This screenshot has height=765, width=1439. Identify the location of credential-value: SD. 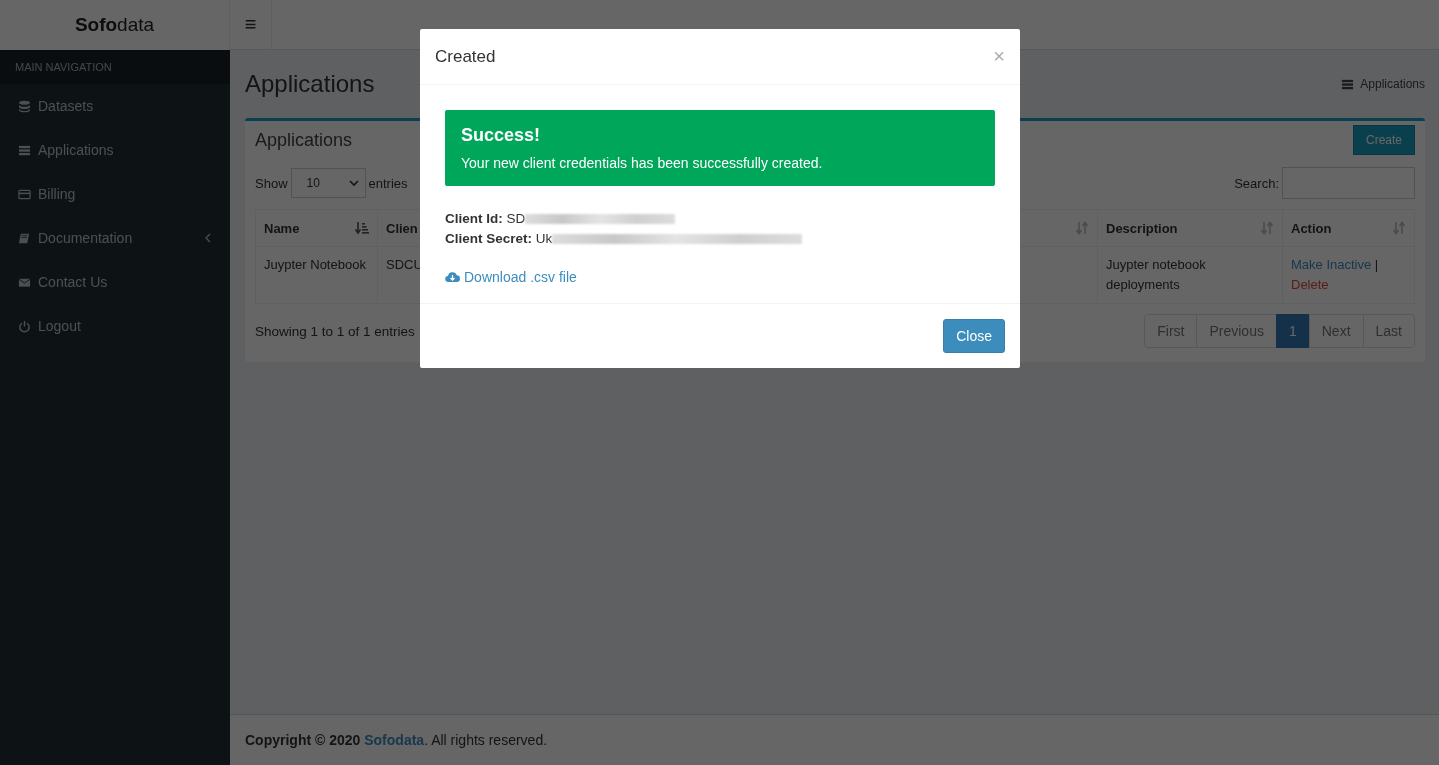
(516, 219).